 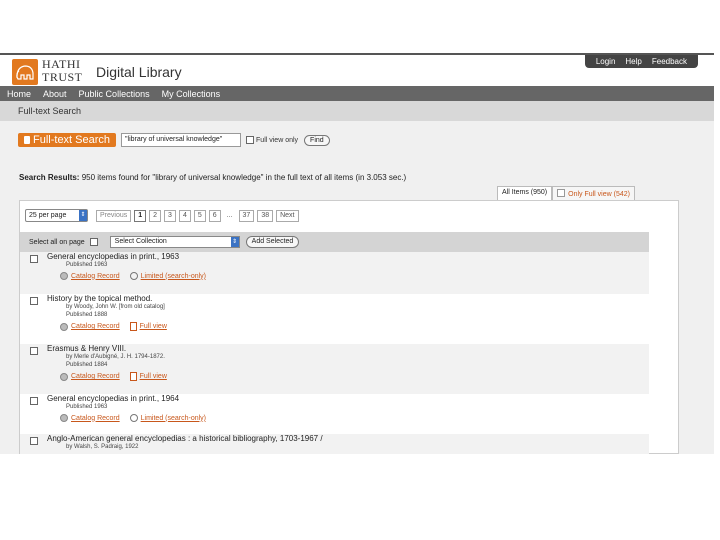 What do you see at coordinates (87, 315) in the screenshot?
I see `result-meta: Published 1888` at bounding box center [87, 315].